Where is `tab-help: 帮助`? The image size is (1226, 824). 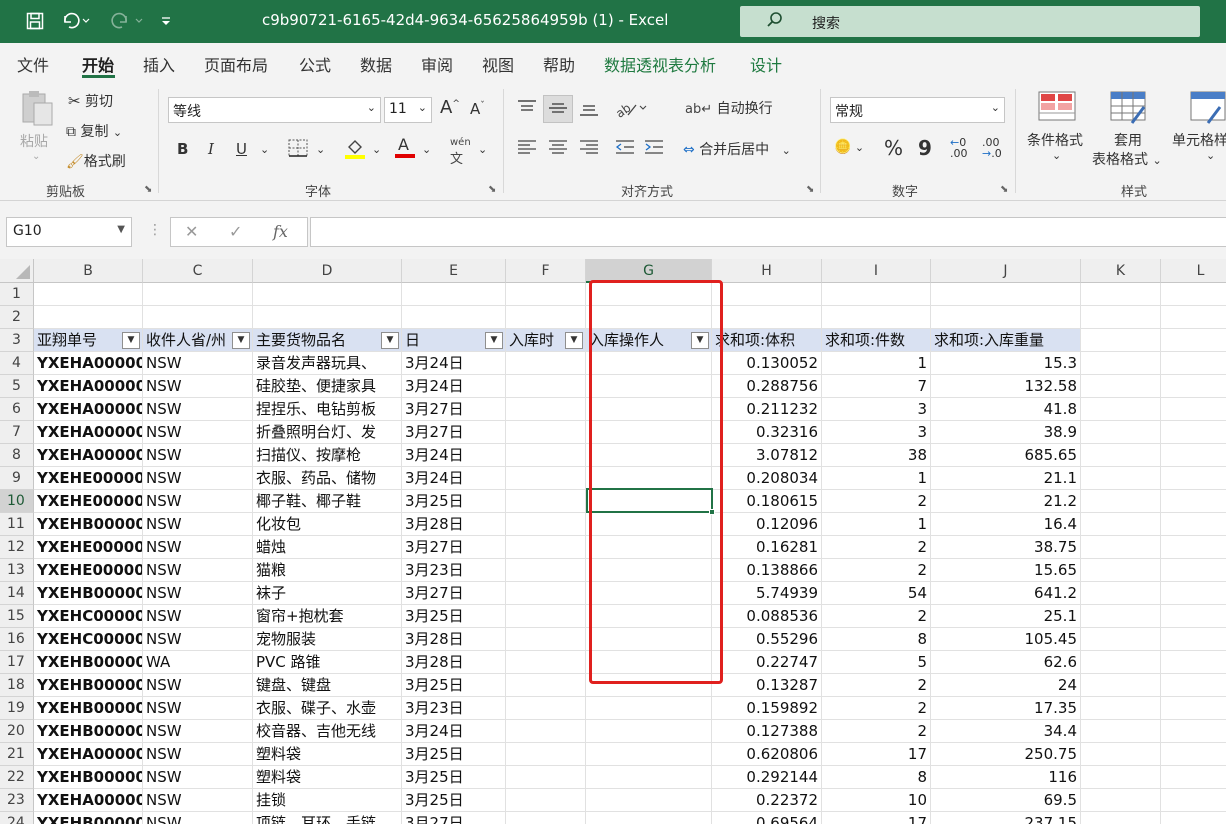
tab-help: 帮助 is located at coordinates (559, 64).